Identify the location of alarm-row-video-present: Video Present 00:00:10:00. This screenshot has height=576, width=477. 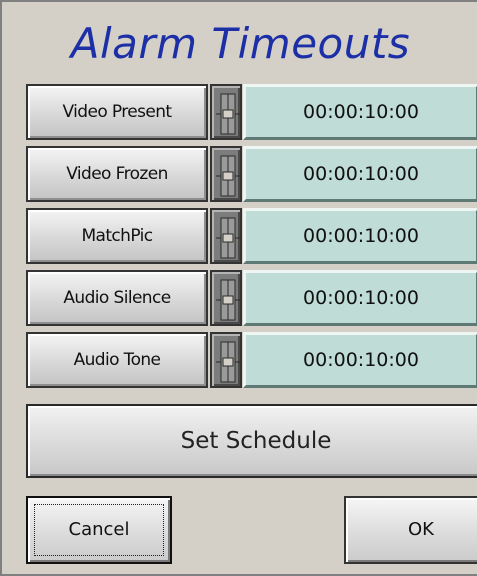
(251, 112).